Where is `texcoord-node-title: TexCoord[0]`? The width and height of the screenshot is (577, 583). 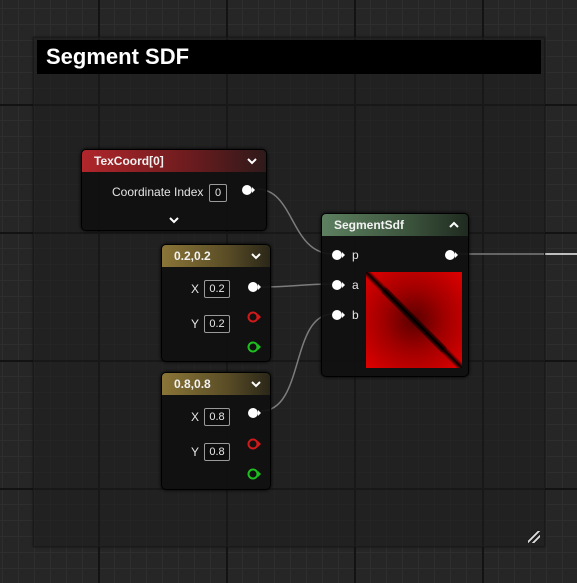 texcoord-node-title: TexCoord[0] is located at coordinates (129, 161).